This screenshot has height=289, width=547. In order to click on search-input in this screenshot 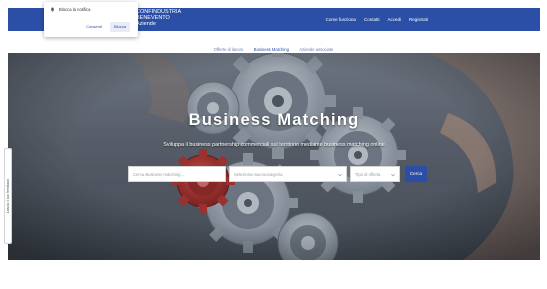, I will do `click(179, 174)`.